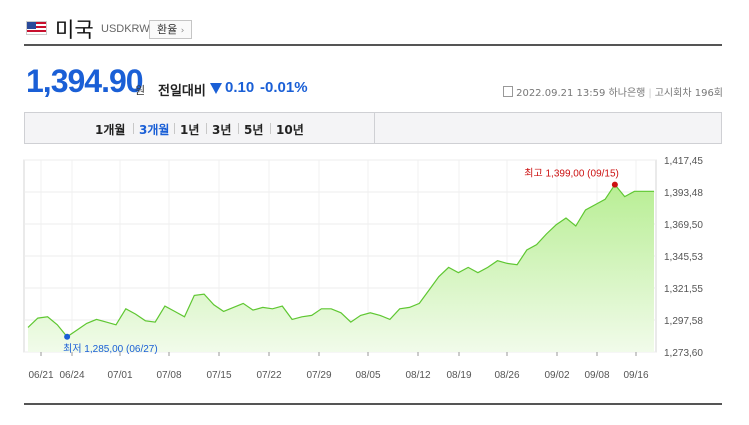 Image resolution: width=749 pixels, height=425 pixels. What do you see at coordinates (688, 93) in the screenshot?
I see `notice-count: 고시회차 196회` at bounding box center [688, 93].